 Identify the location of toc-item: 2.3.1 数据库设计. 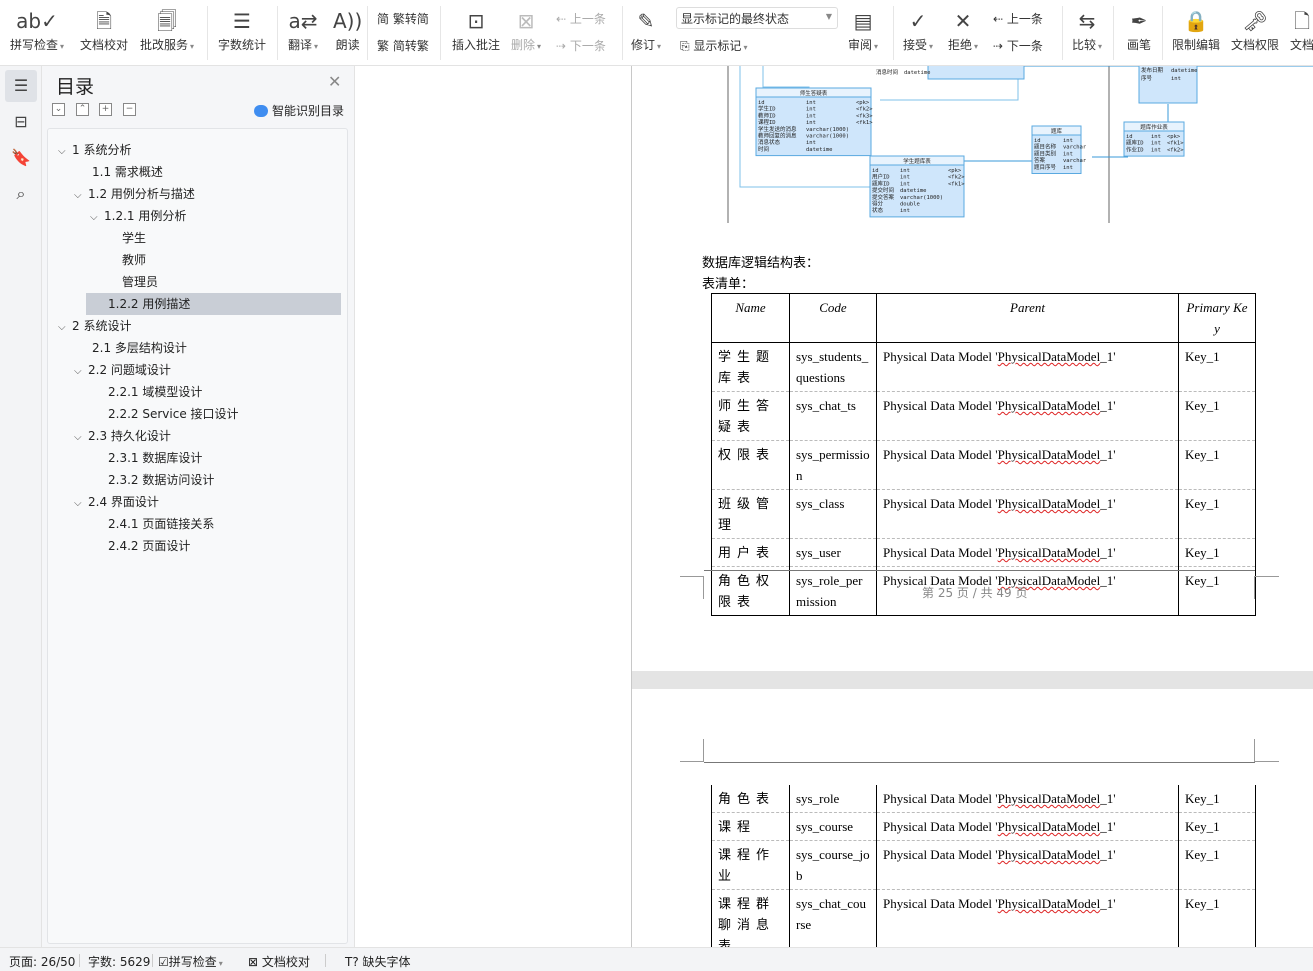
(198, 458).